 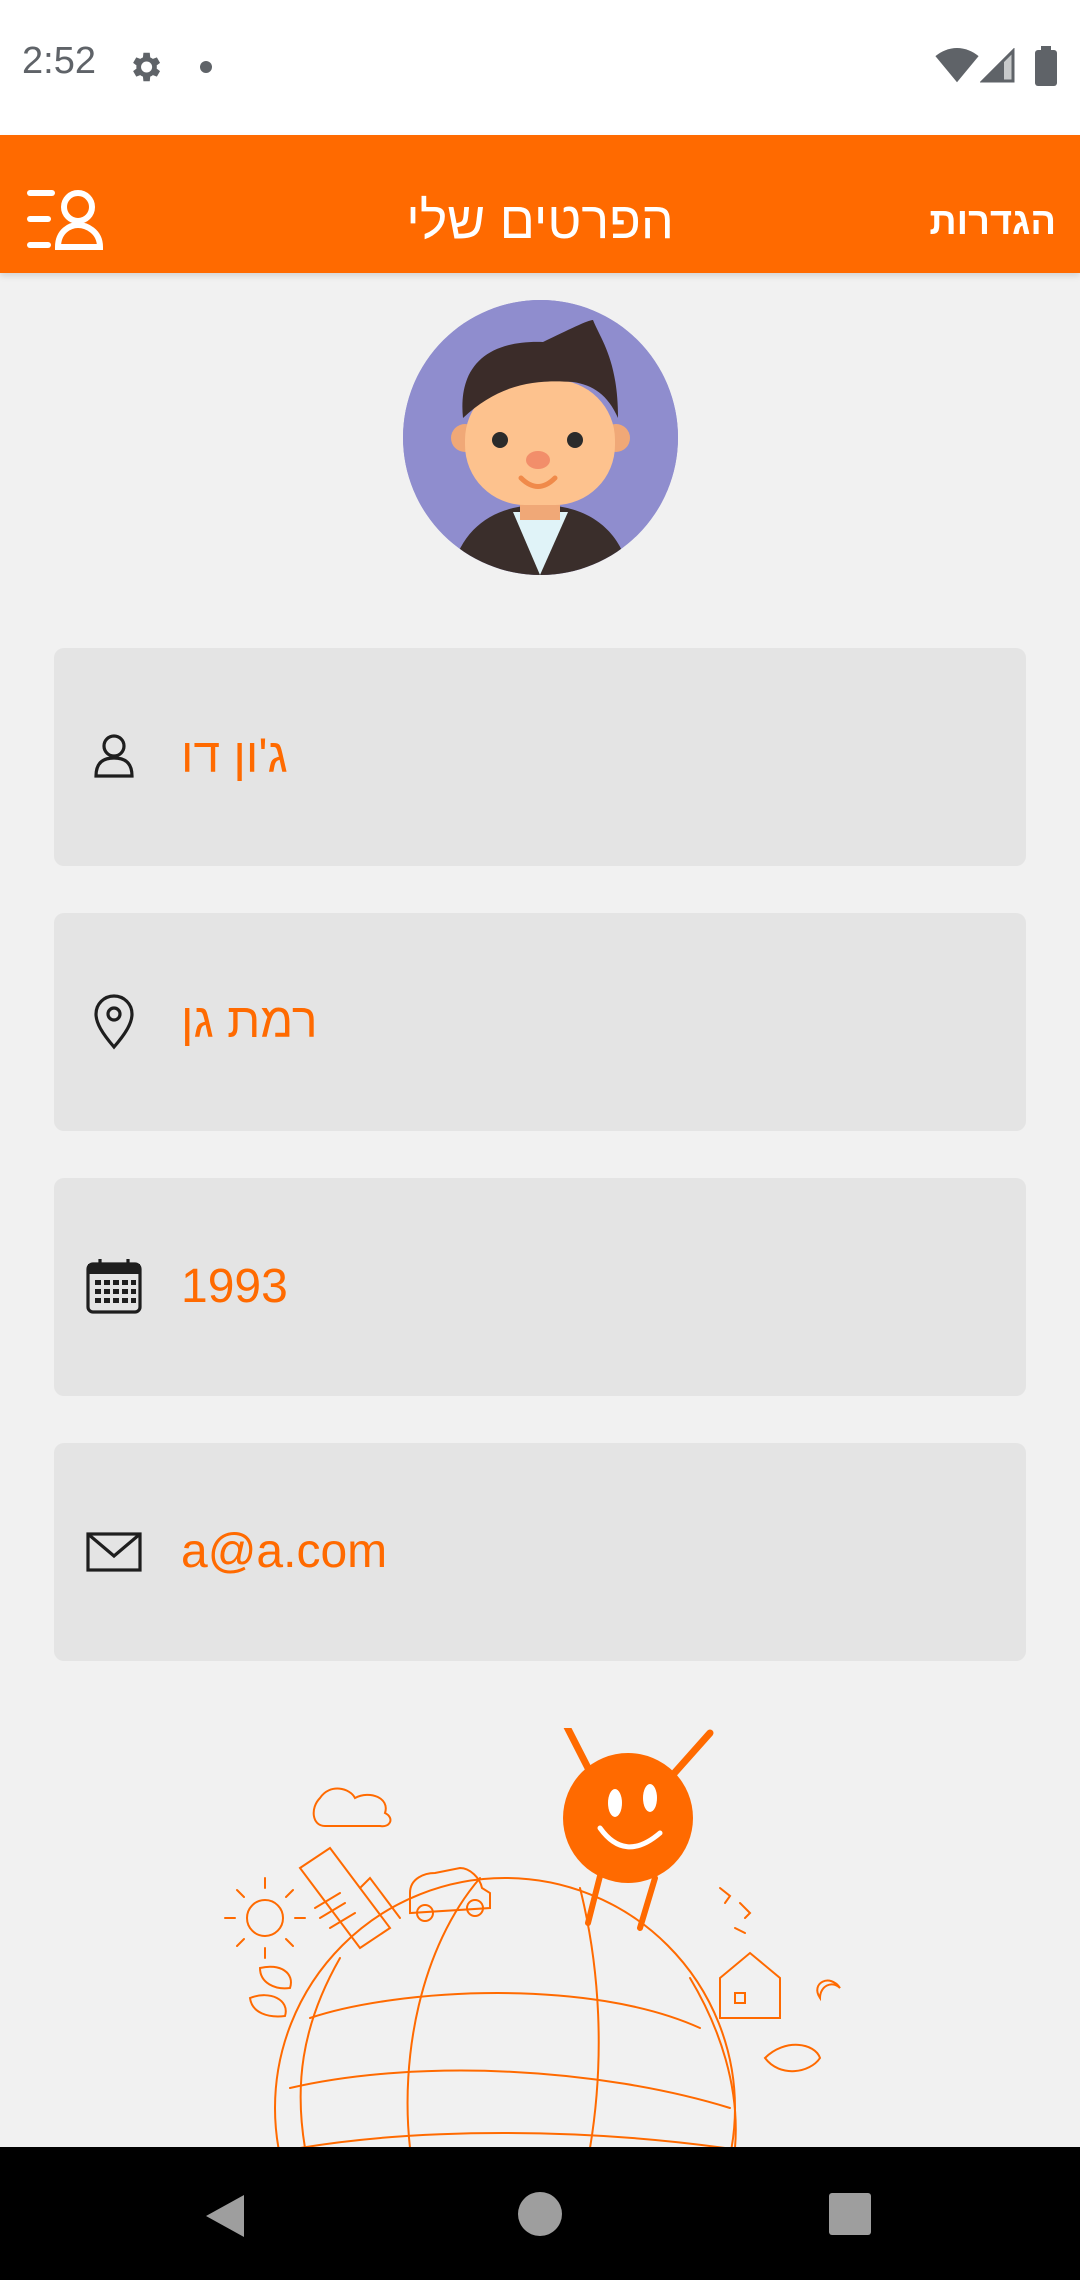 I want to click on avatar, so click(x=540, y=437).